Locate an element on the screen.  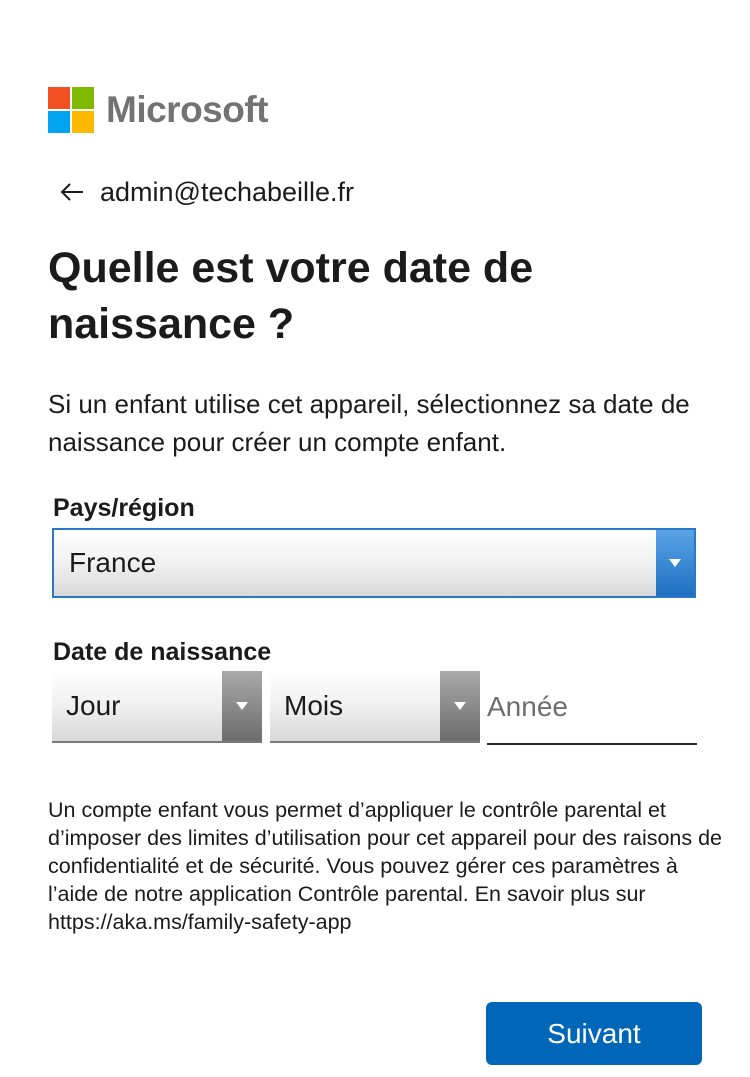
month-select: Mois is located at coordinates (375, 707).